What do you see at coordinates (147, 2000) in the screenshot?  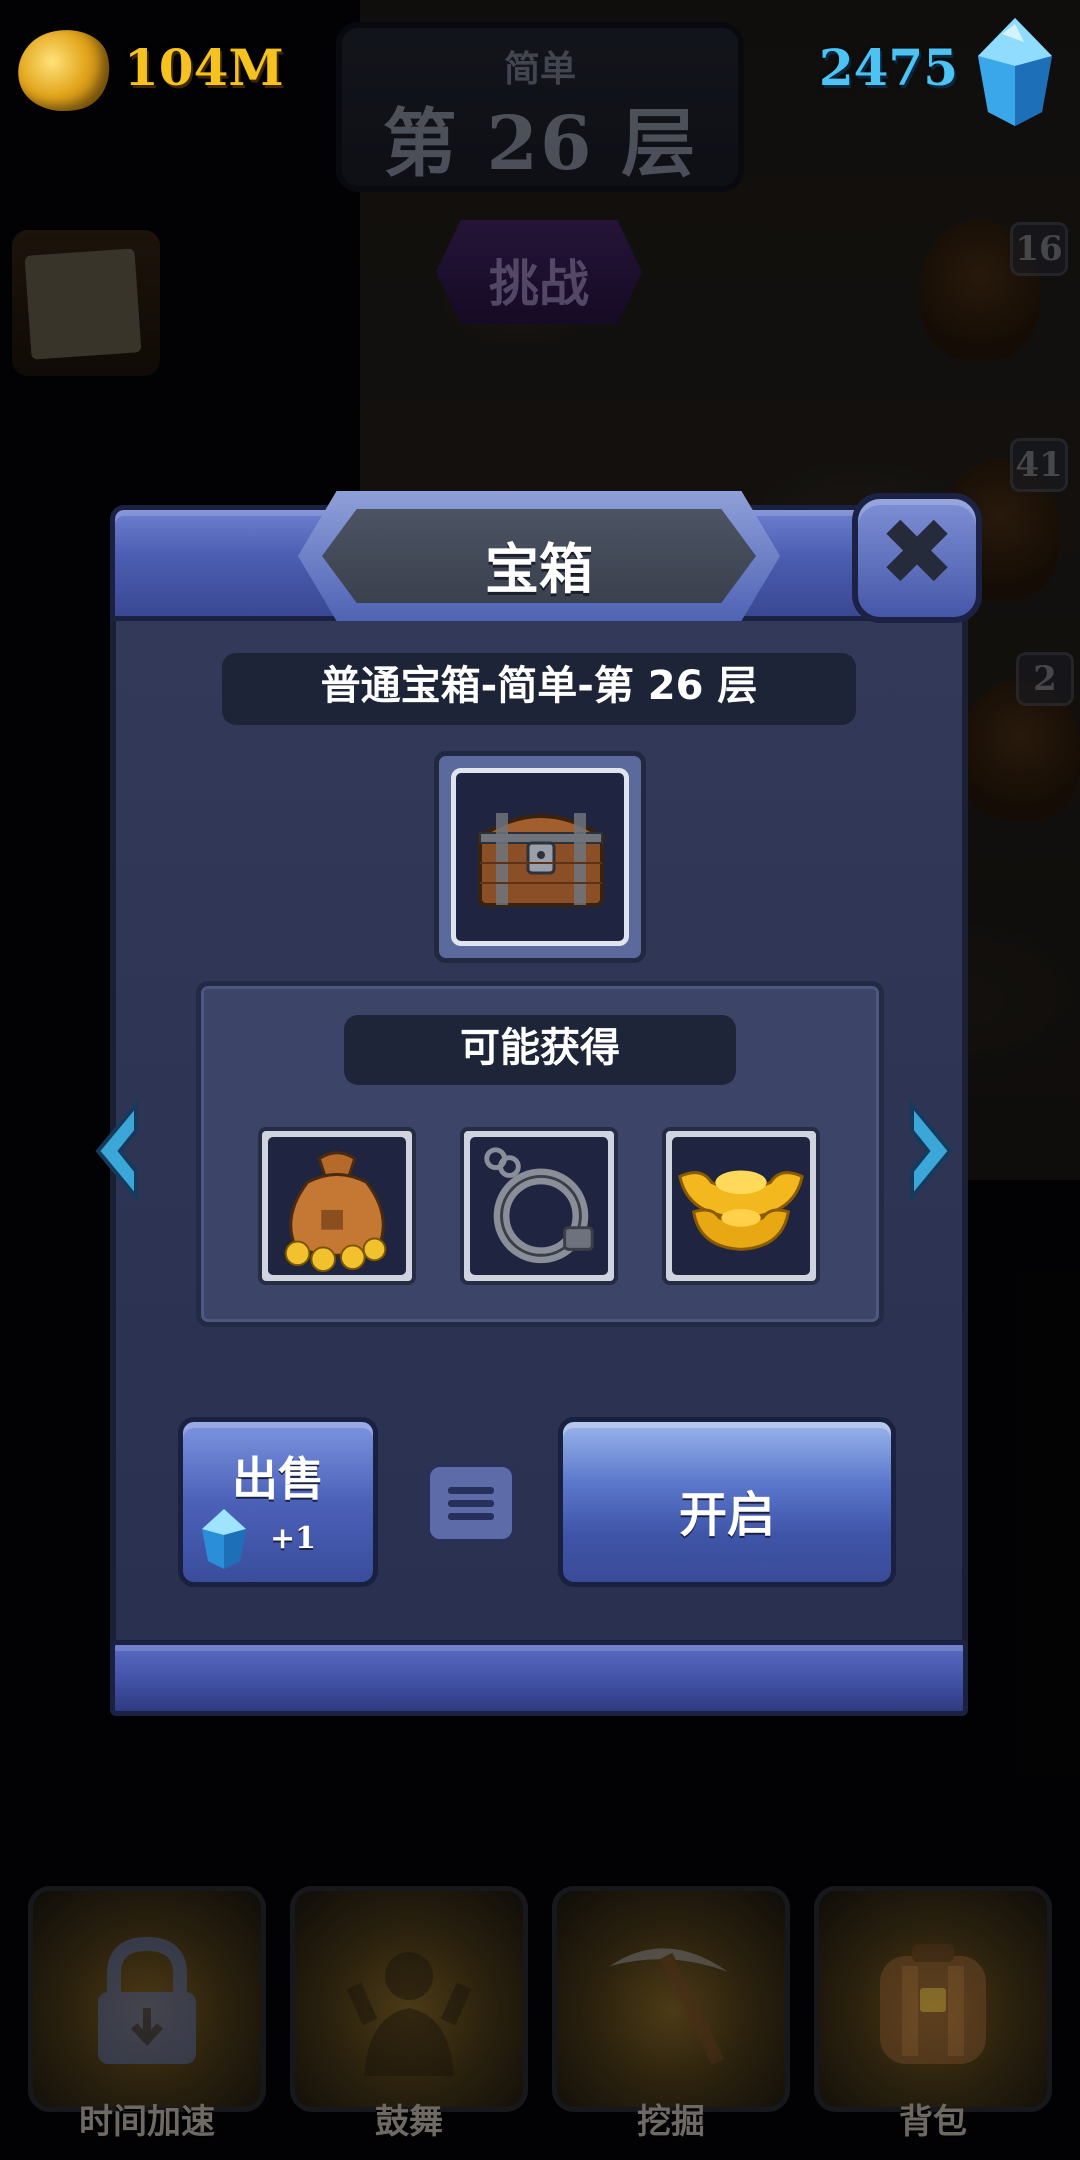 I see `lock-icon` at bounding box center [147, 2000].